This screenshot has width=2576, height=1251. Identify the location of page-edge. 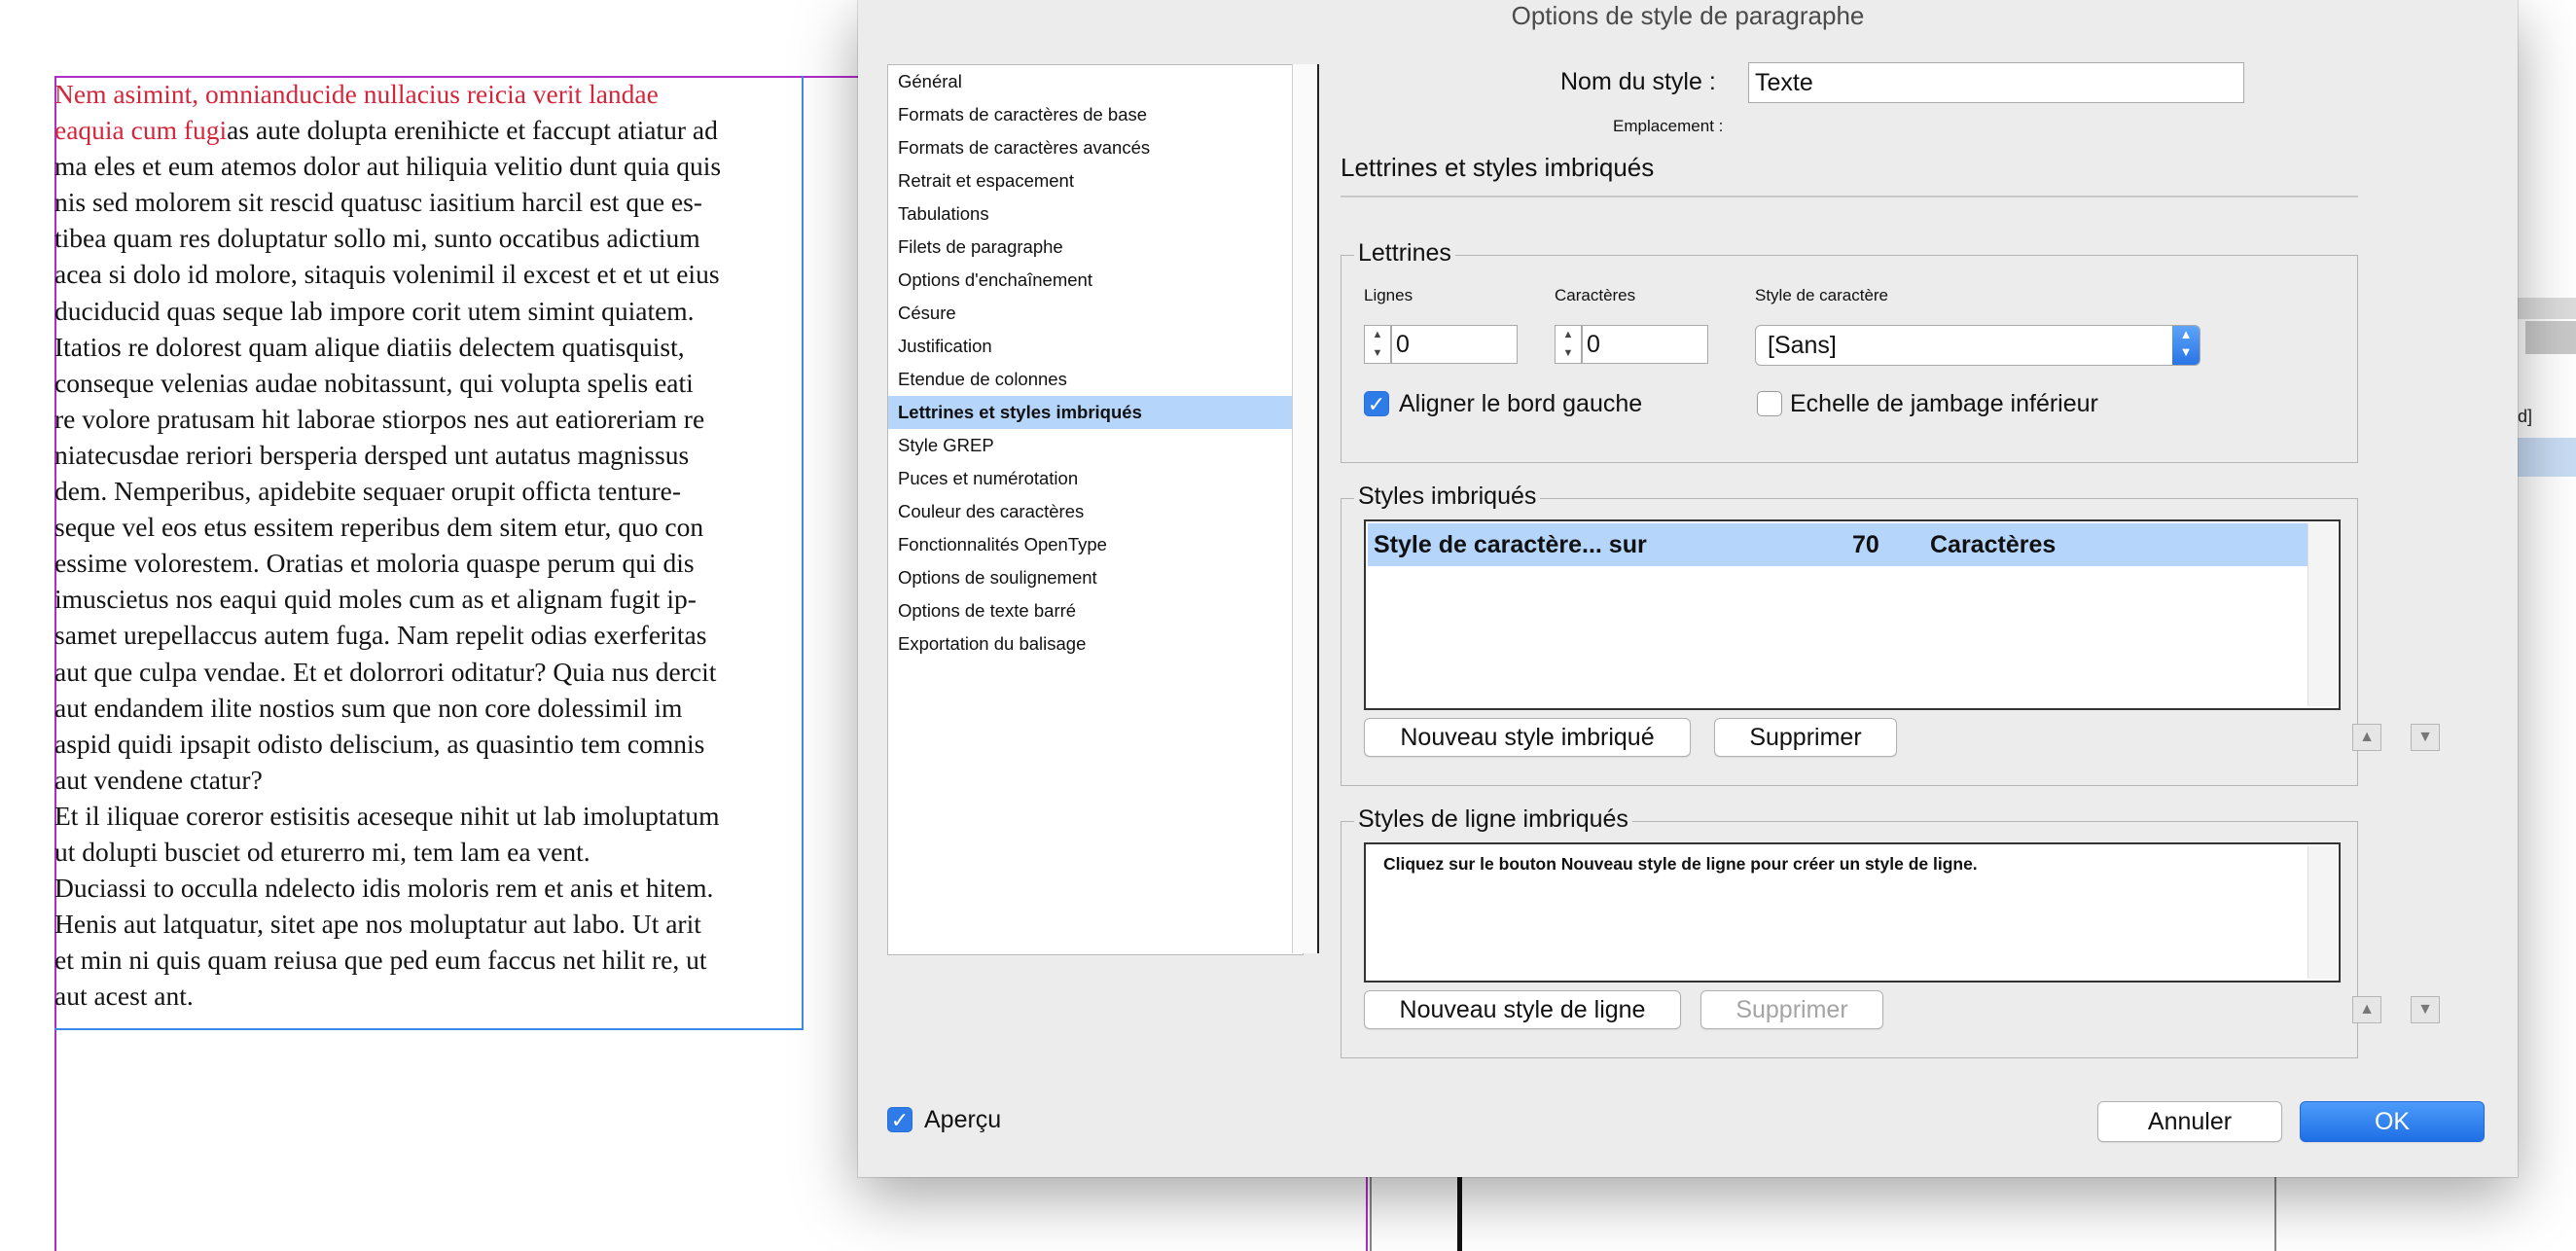
(1371, 1214).